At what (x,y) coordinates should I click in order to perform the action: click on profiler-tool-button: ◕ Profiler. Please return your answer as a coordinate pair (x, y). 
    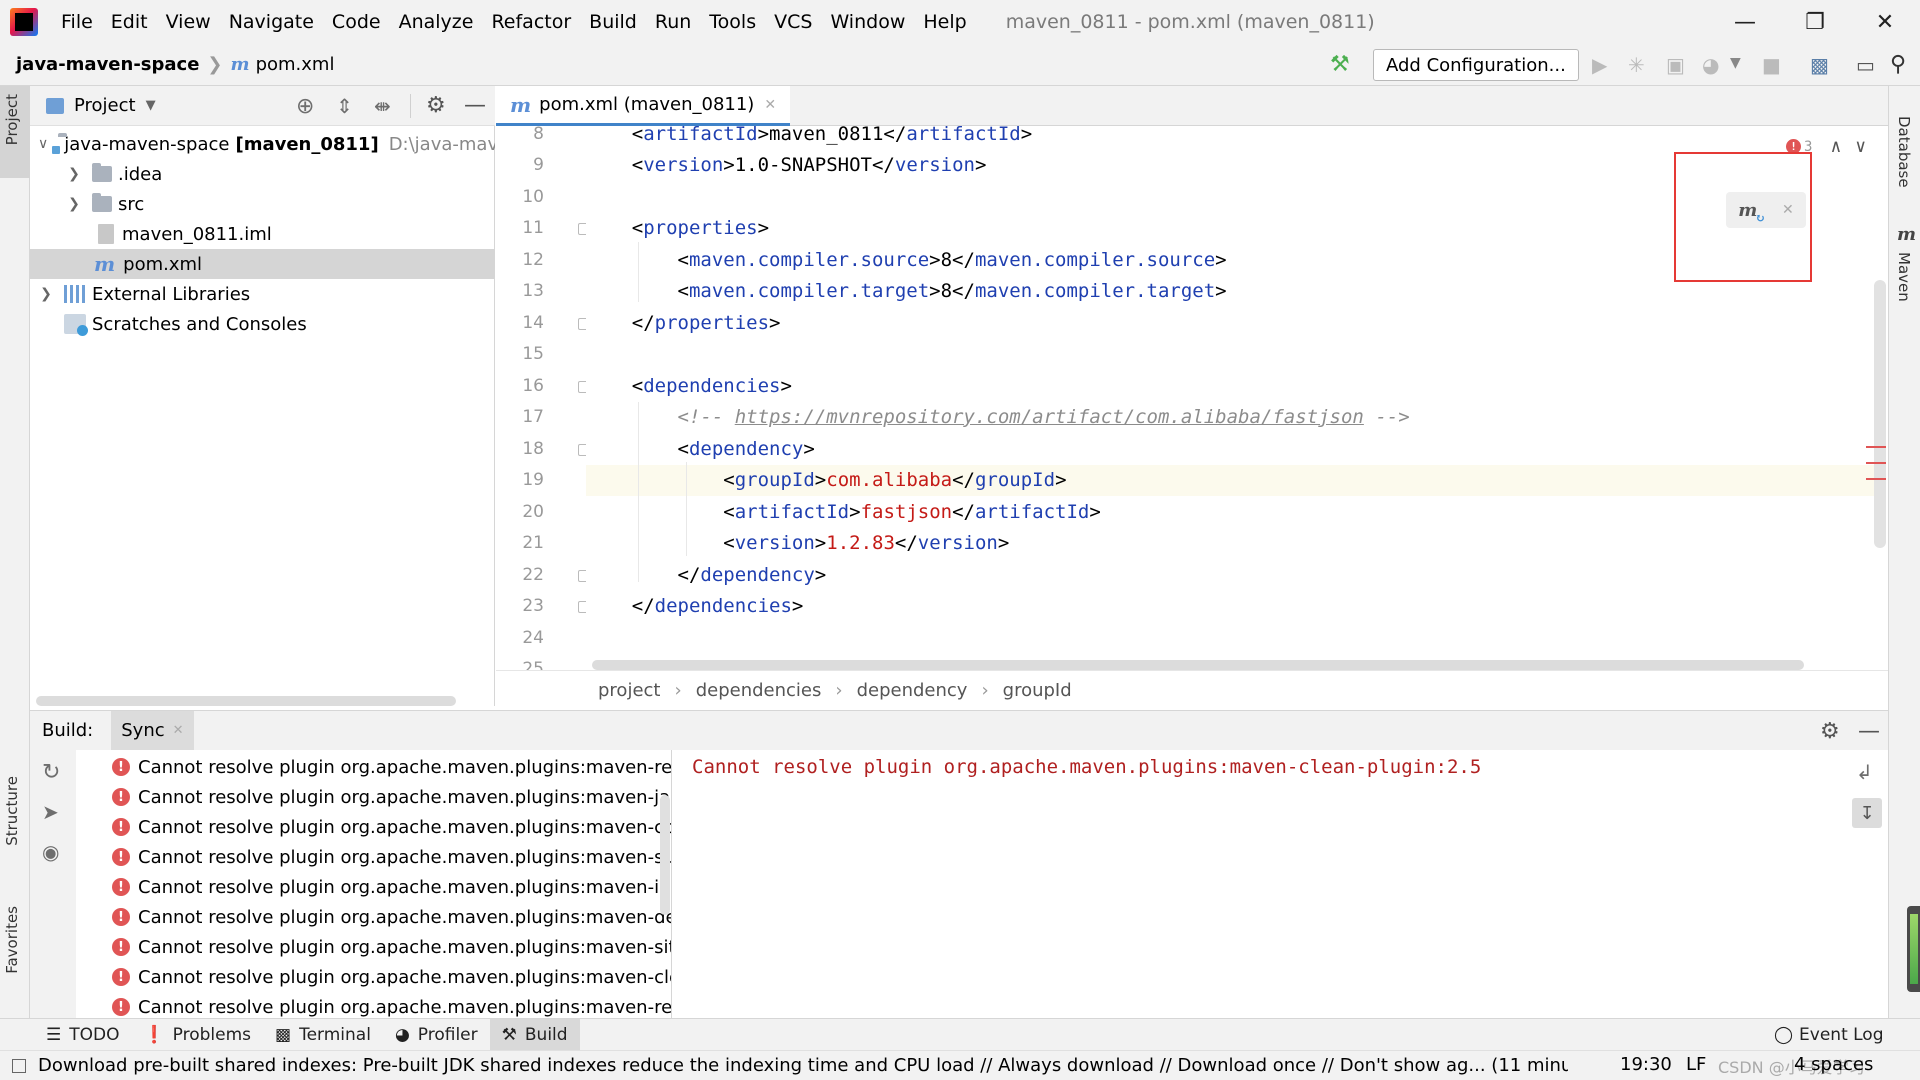
    Looking at the image, I should click on (436, 1035).